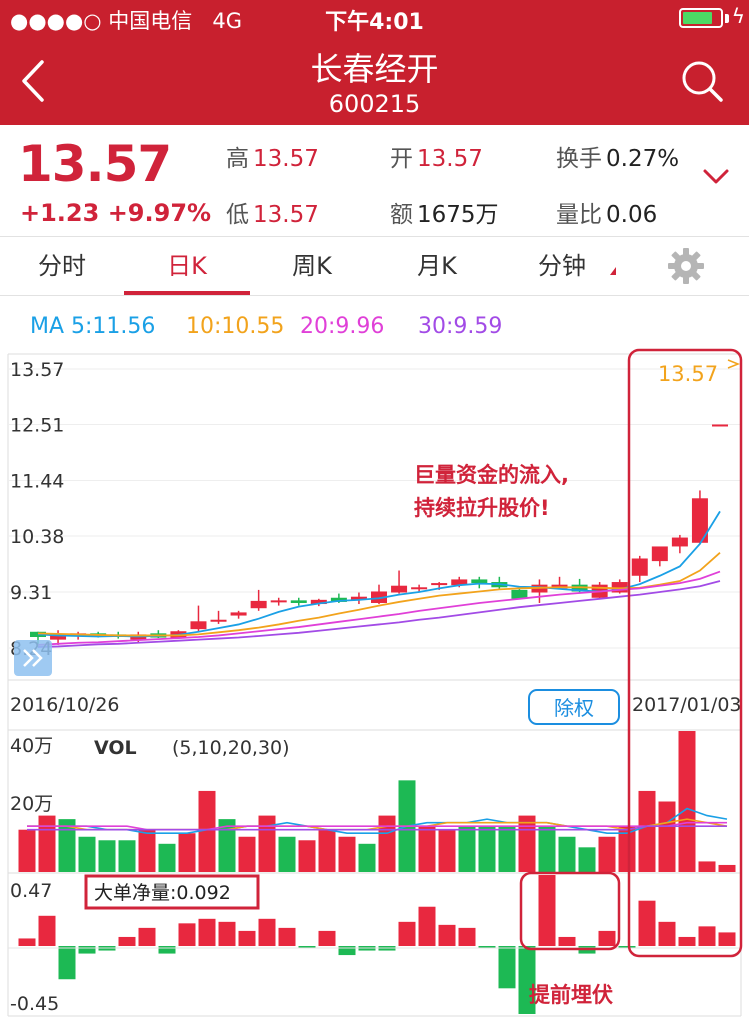 Image resolution: width=749 pixels, height=1026 pixels. I want to click on price-ma5-line, so click(379, 574).